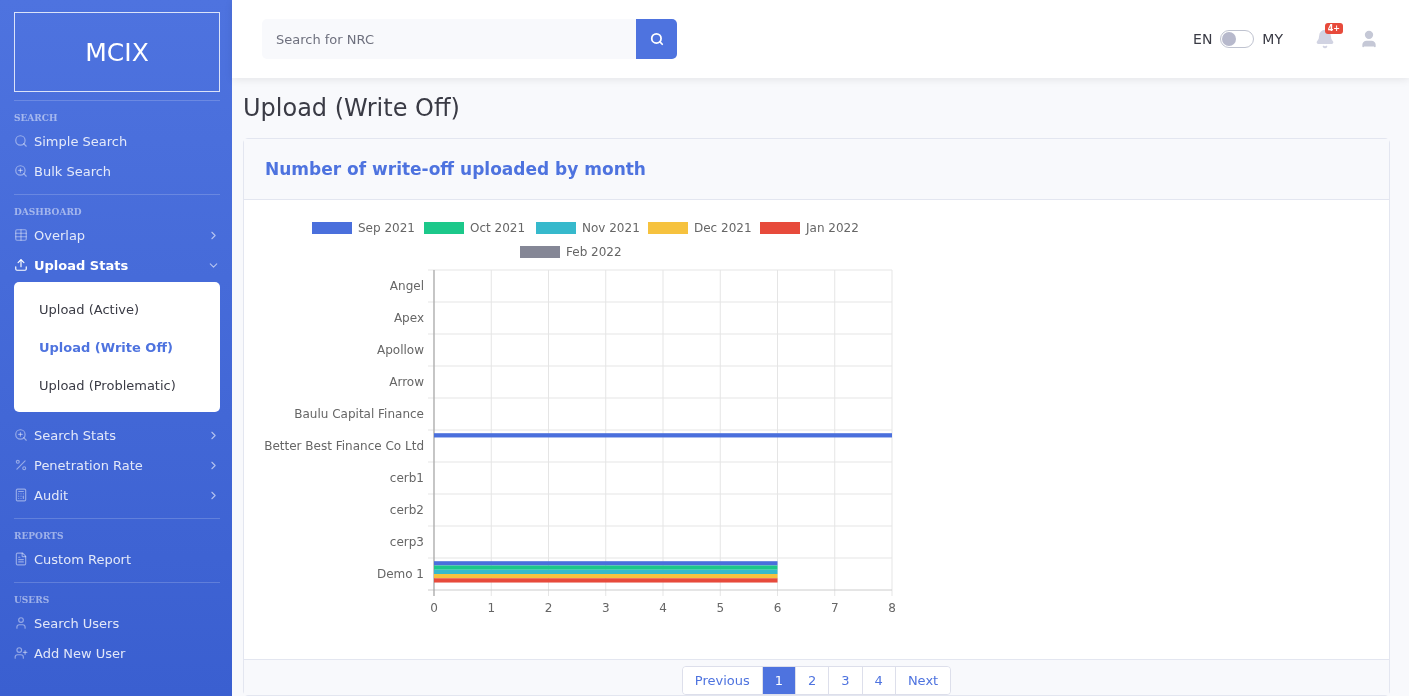  I want to click on page-button: 4, so click(878, 680).